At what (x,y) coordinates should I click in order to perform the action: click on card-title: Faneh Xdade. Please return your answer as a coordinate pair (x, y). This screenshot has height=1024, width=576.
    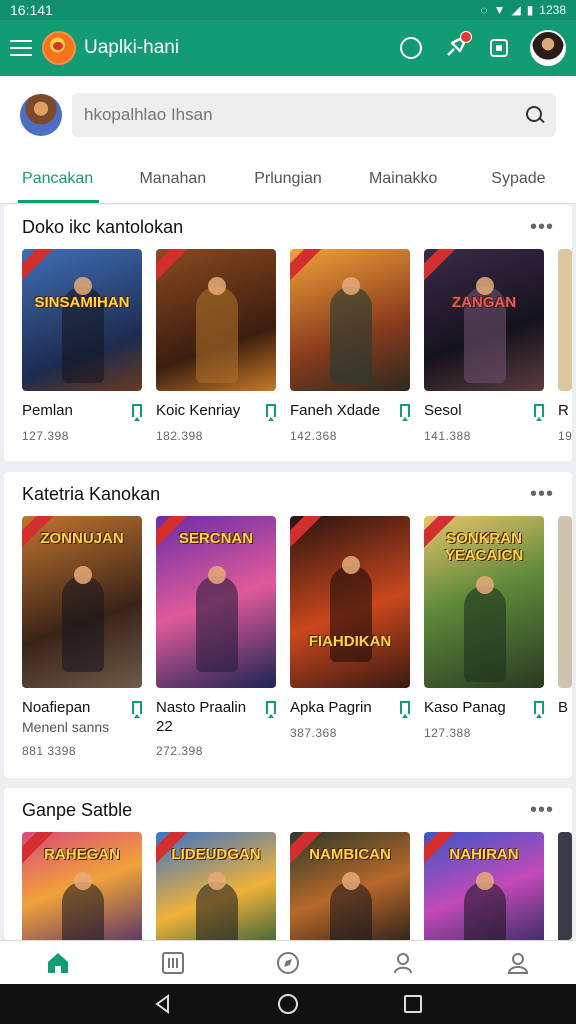
    Looking at the image, I should click on (335, 410).